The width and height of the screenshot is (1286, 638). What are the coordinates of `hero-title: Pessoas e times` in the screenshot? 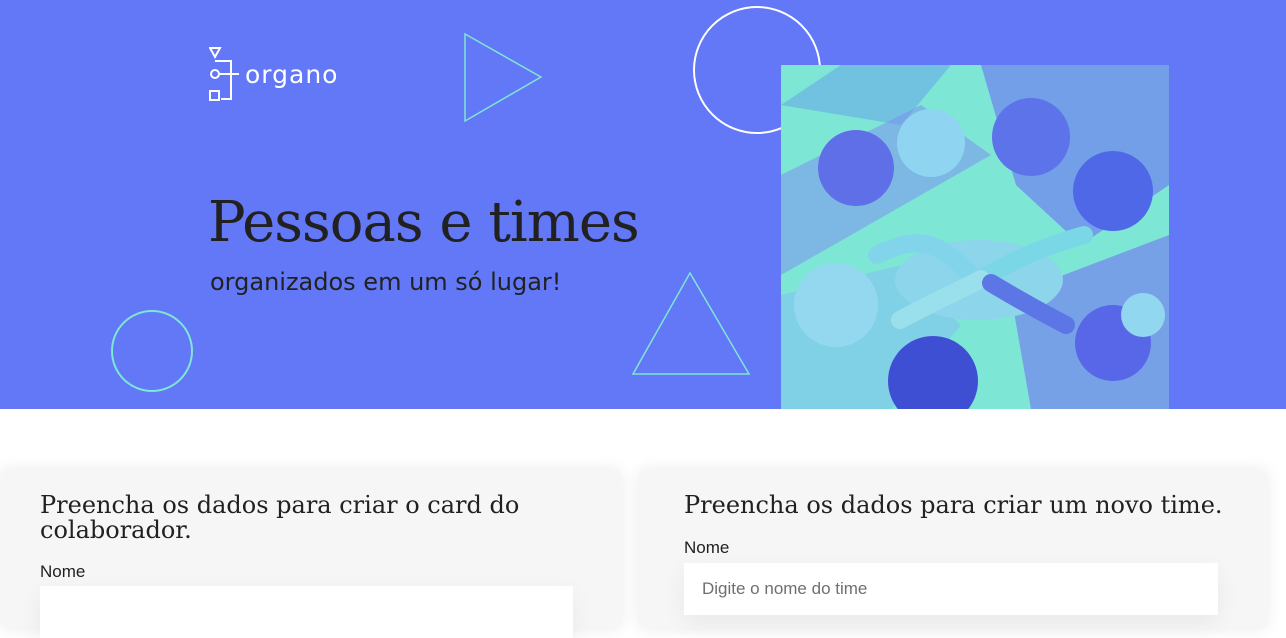 It's located at (424, 222).